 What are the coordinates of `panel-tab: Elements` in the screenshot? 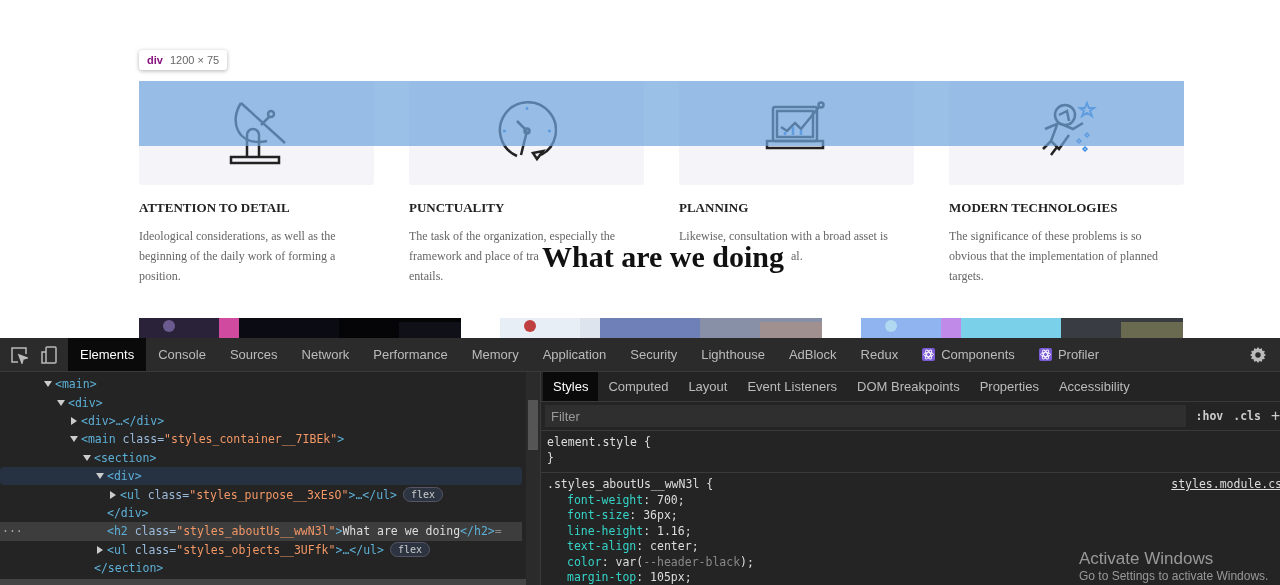 It's located at (107, 354).